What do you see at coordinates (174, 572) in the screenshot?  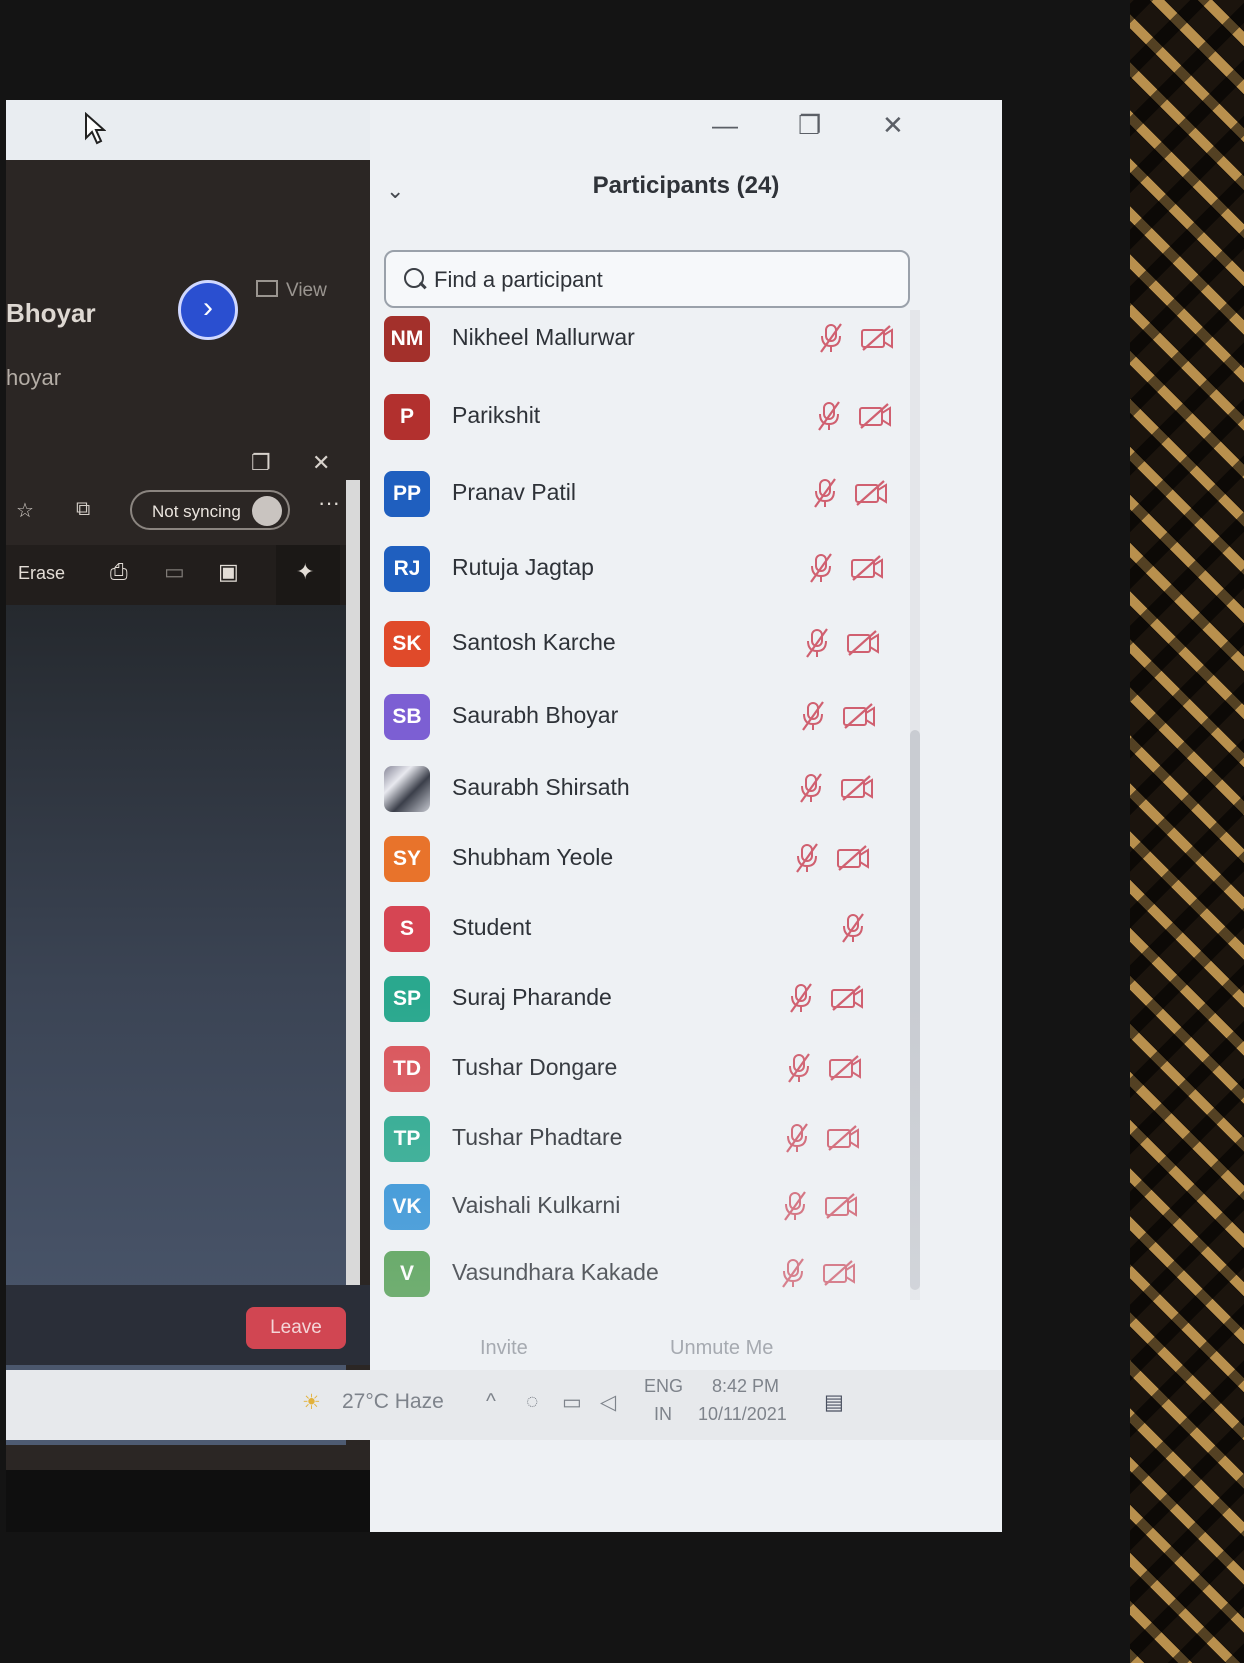 I see `save-icon: ▭` at bounding box center [174, 572].